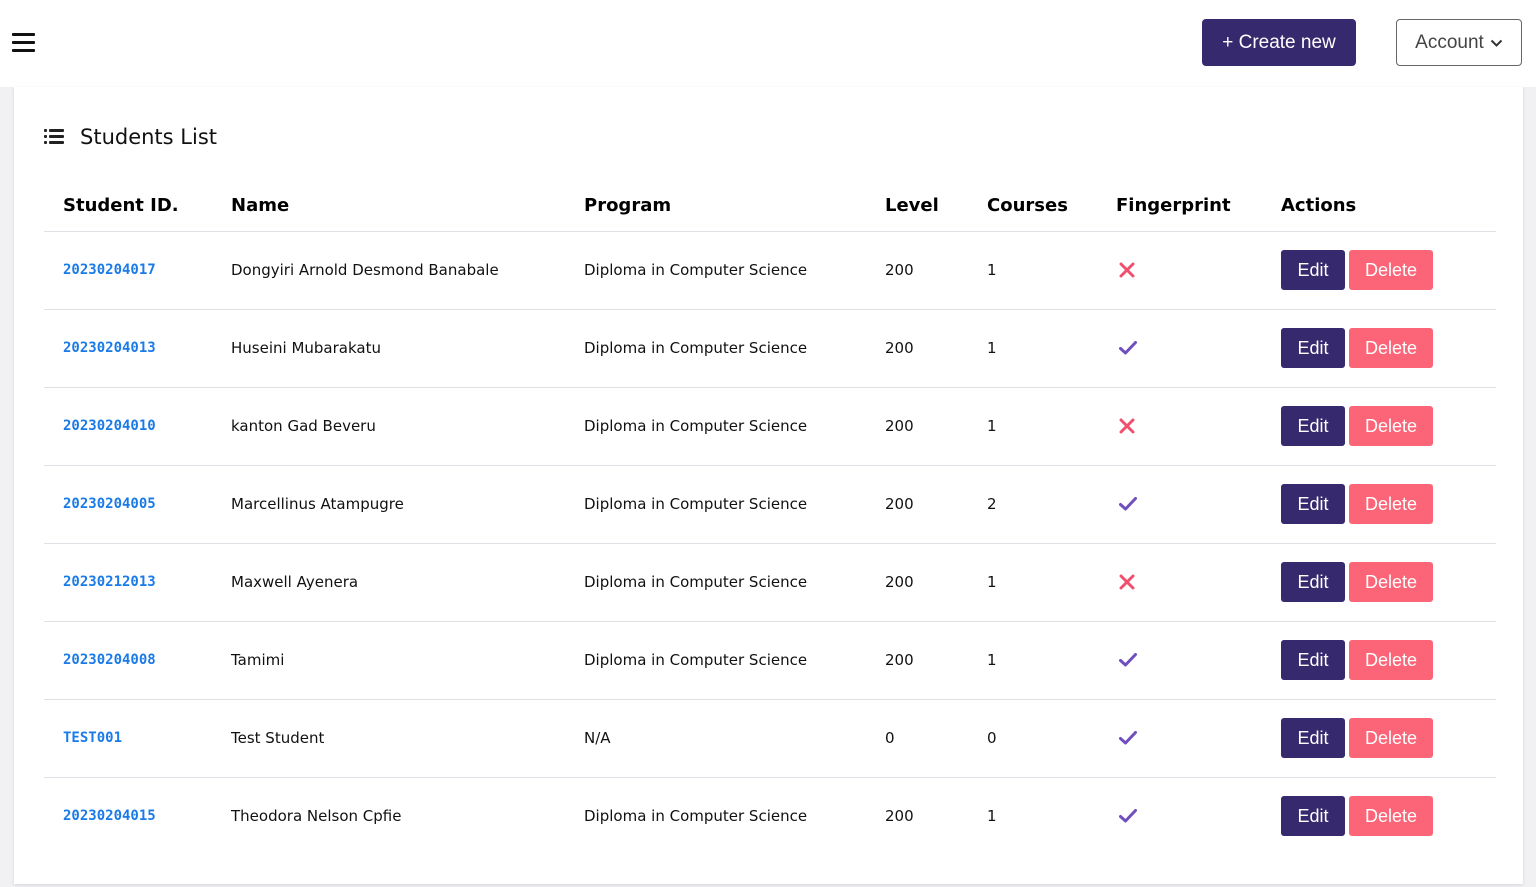 The height and width of the screenshot is (887, 1536). I want to click on list-icon, so click(54, 137).